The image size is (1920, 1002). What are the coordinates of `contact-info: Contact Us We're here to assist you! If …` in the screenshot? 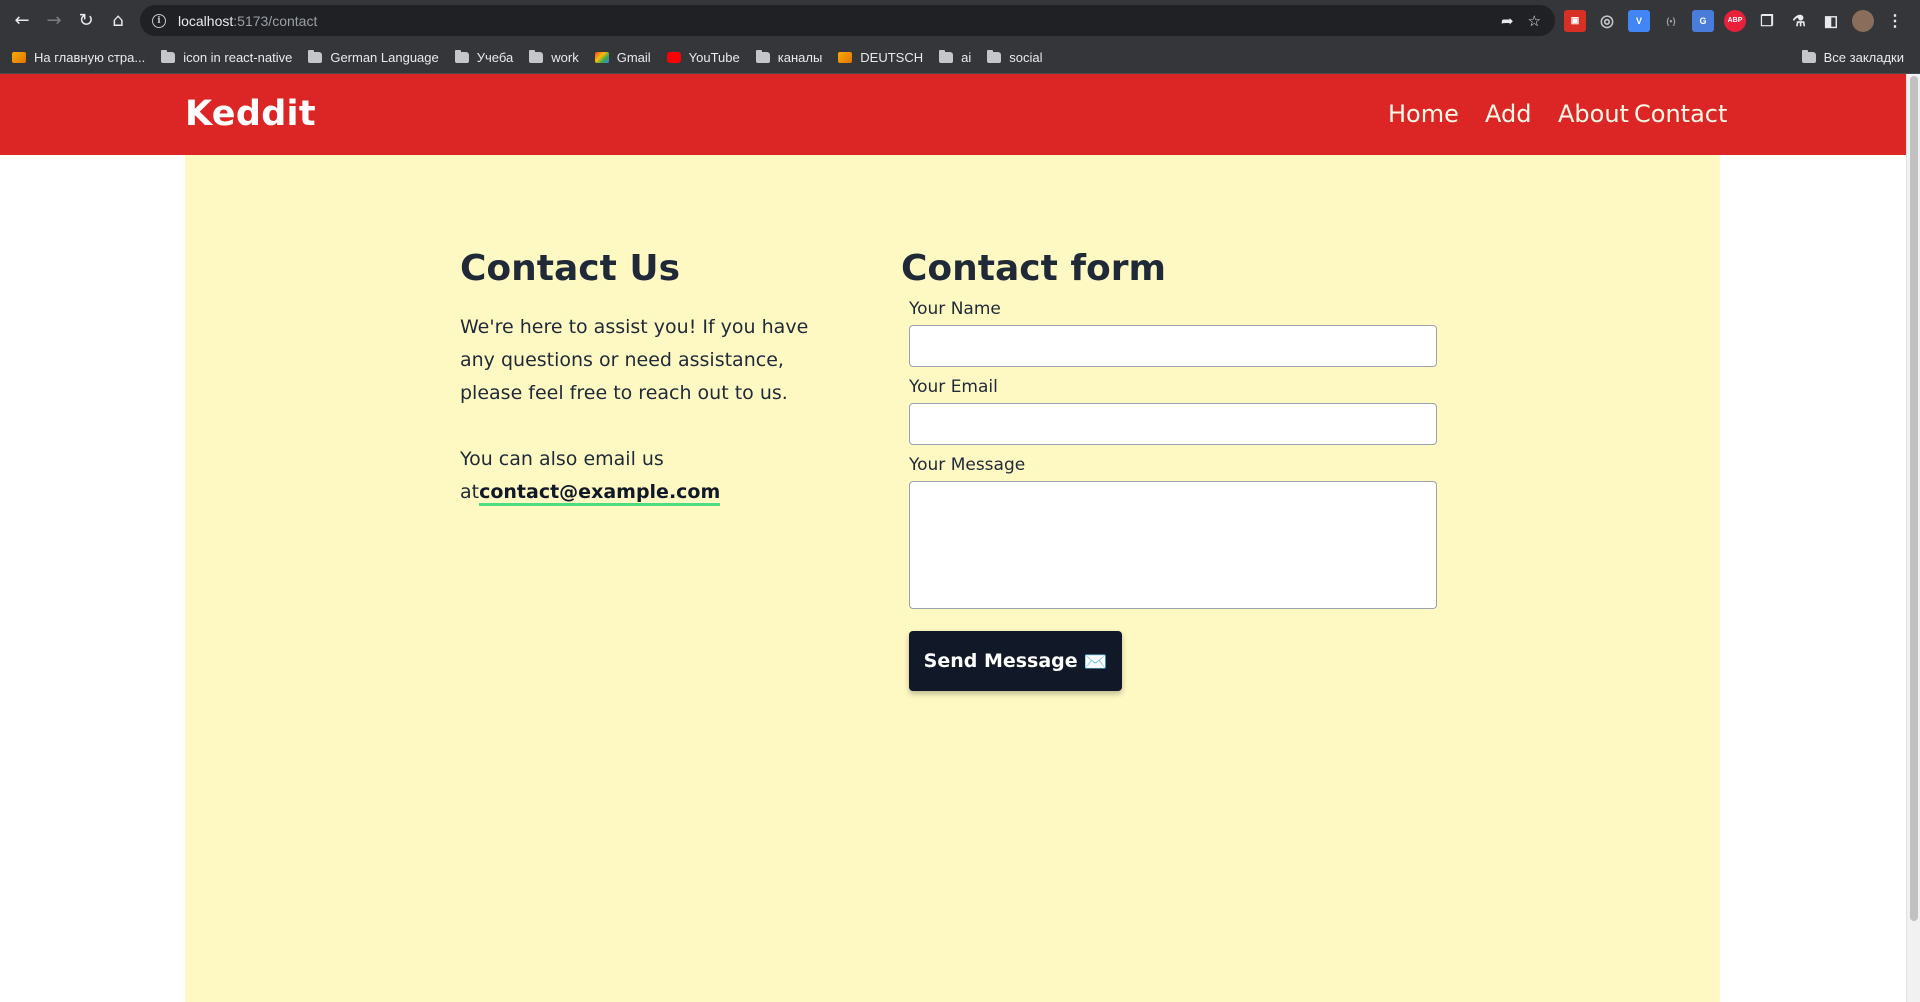 It's located at (640, 378).